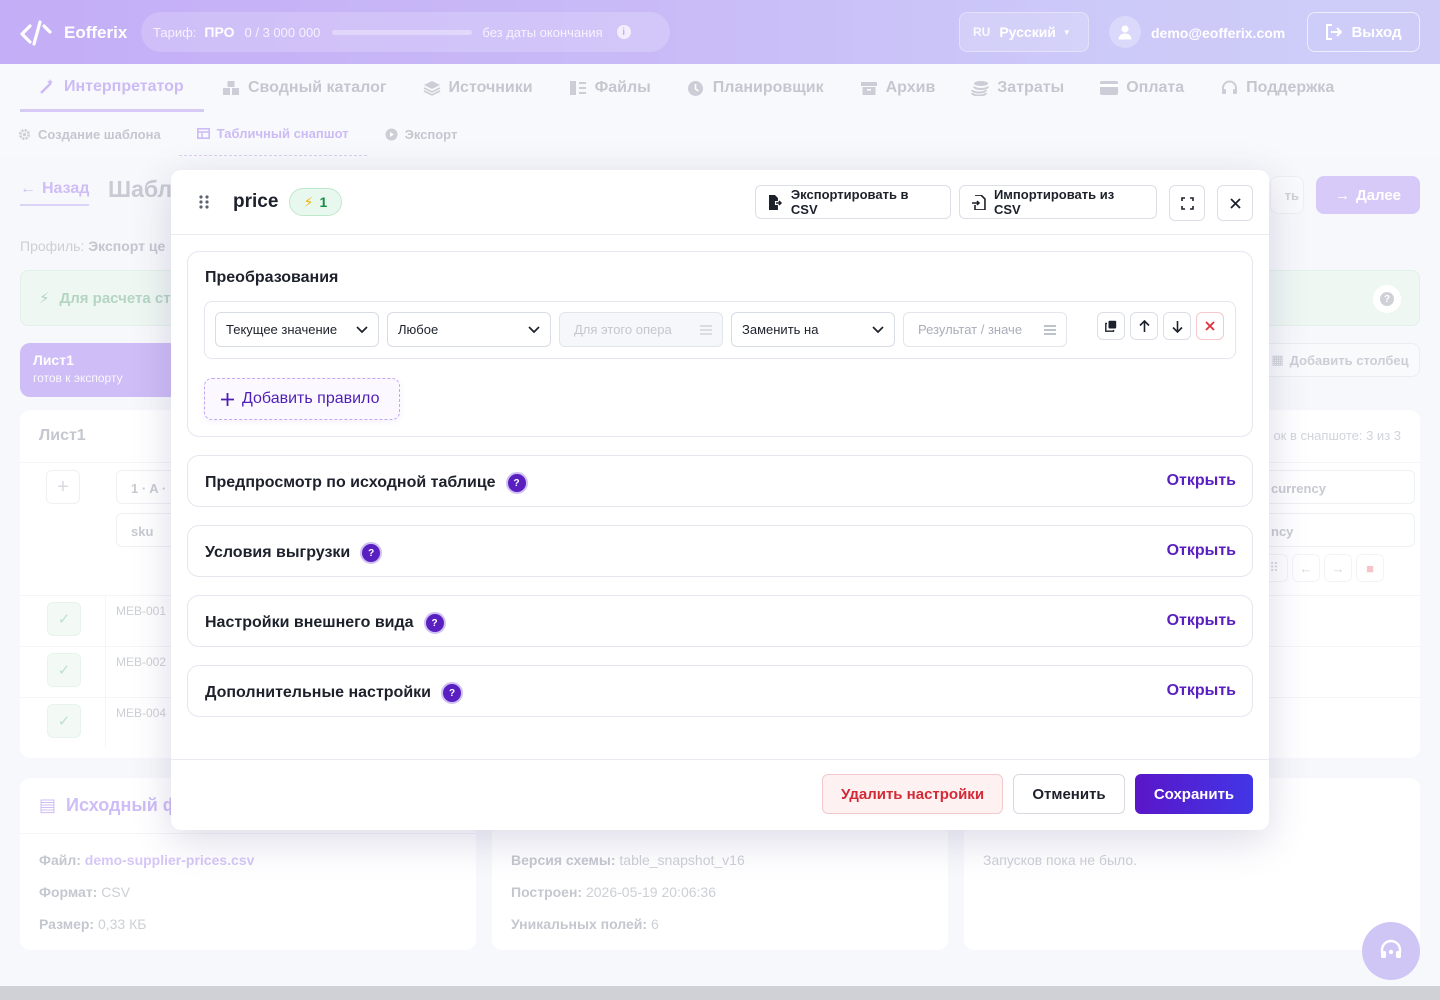 The width and height of the screenshot is (1440, 1000). I want to click on result-placeholder: Результат / значе, so click(970, 329).